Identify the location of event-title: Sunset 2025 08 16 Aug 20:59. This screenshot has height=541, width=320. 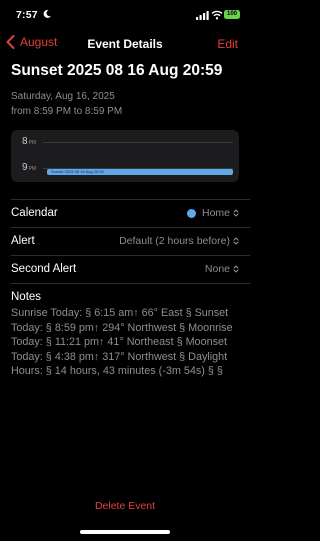
(117, 70).